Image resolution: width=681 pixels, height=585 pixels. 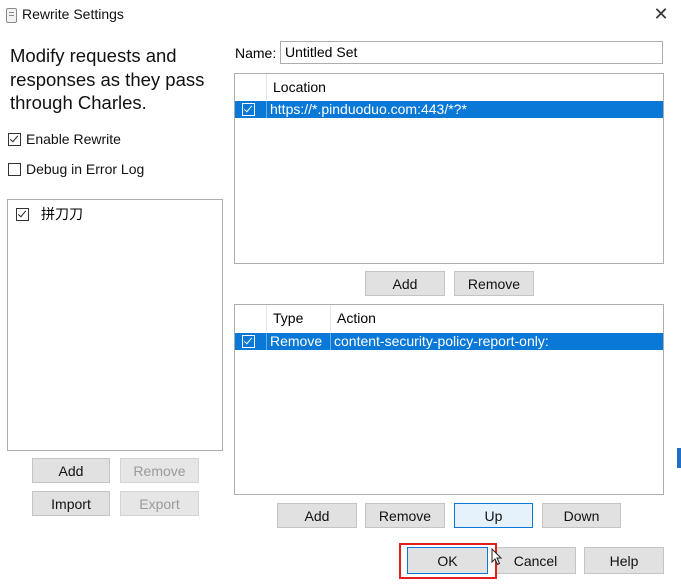 What do you see at coordinates (248, 341) in the screenshot?
I see `rule-enabled-checkbox` at bounding box center [248, 341].